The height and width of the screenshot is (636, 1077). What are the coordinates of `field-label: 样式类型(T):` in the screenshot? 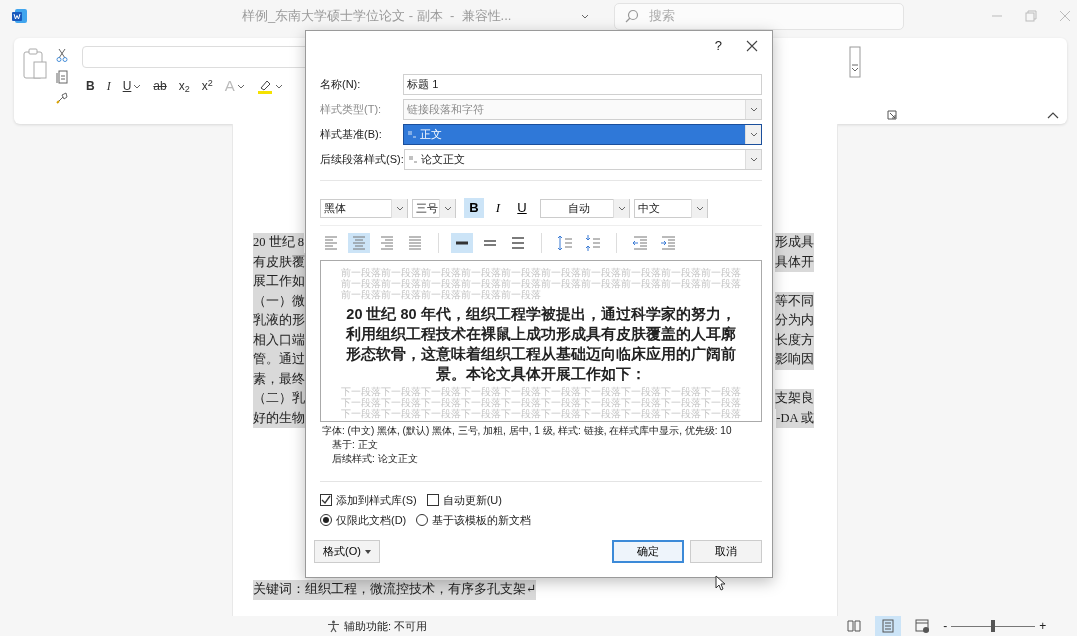 It's located at (351, 110).